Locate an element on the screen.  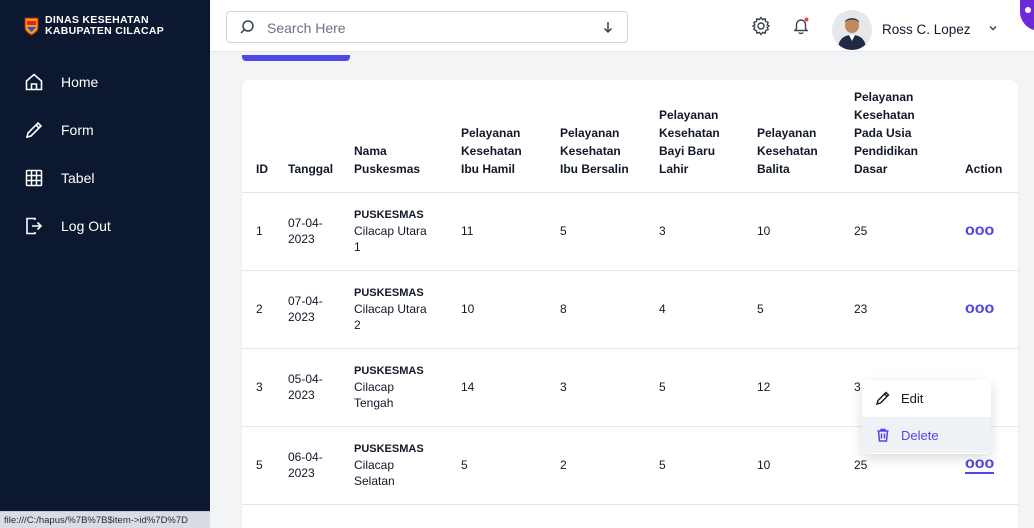
cell-bayi-baru-lahir: 3 is located at coordinates (708, 231).